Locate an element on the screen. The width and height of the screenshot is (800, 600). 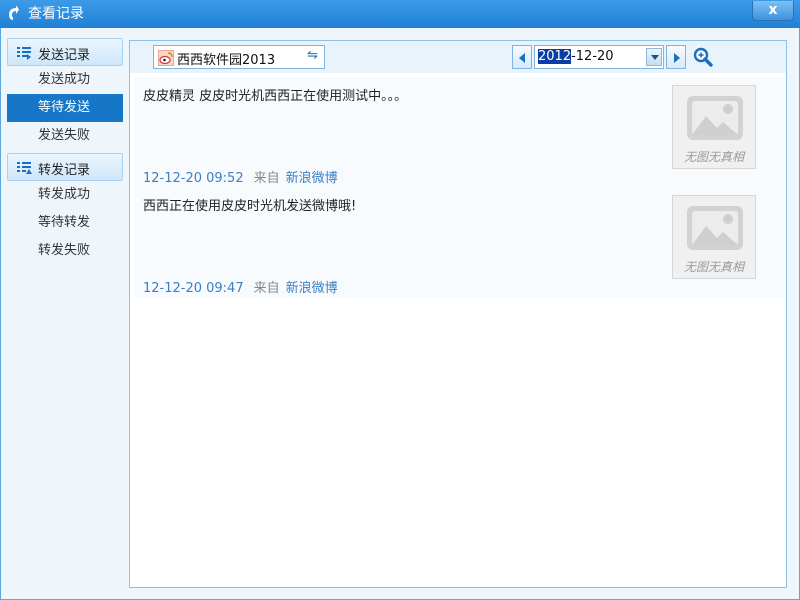
sidebar-group-sent: 发送记录 is located at coordinates (65, 52).